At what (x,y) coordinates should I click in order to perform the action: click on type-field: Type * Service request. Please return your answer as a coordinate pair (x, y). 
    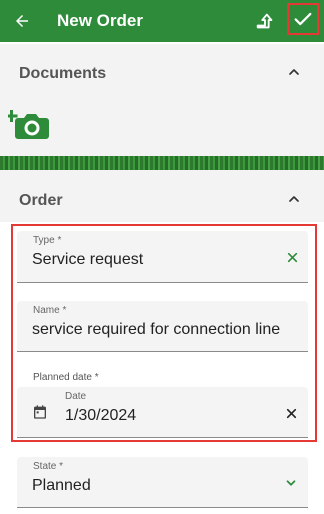
    Looking at the image, I should click on (162, 257).